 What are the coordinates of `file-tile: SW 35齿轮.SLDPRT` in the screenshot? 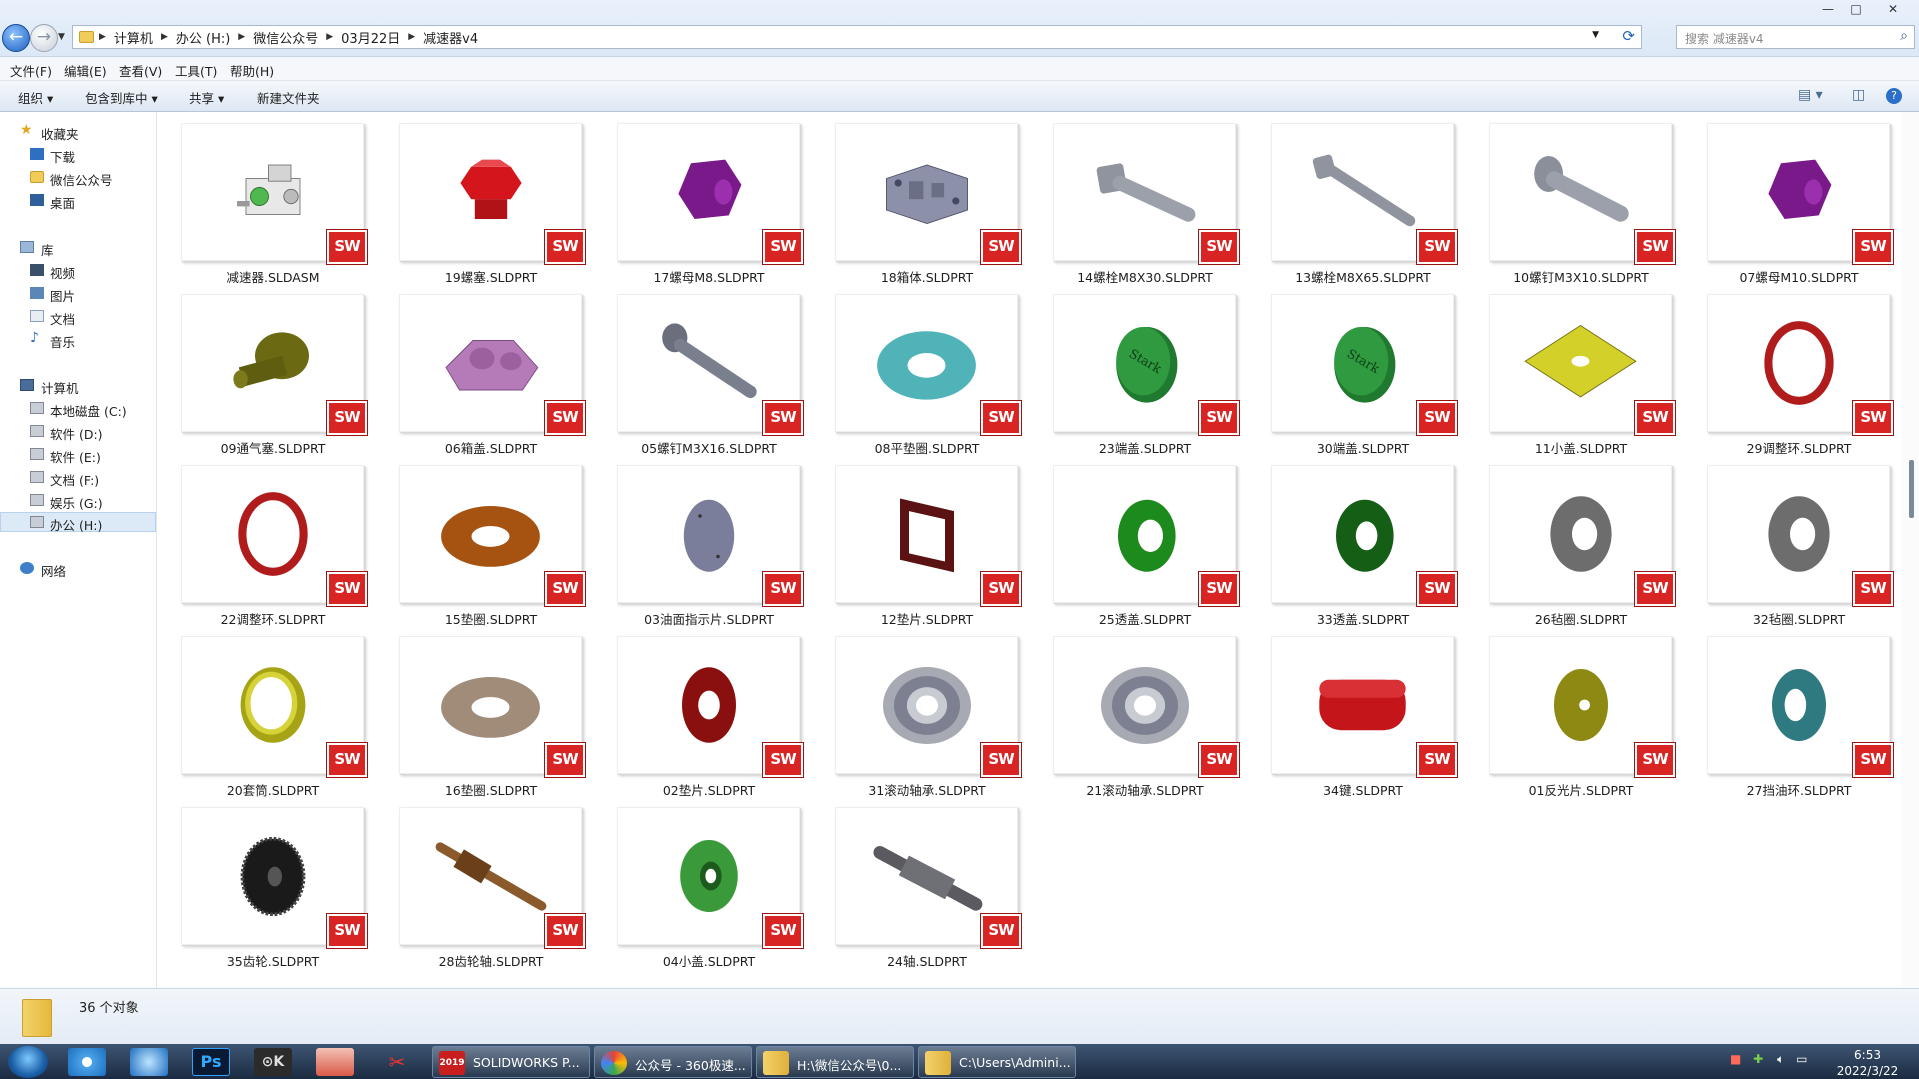 It's located at (262, 883).